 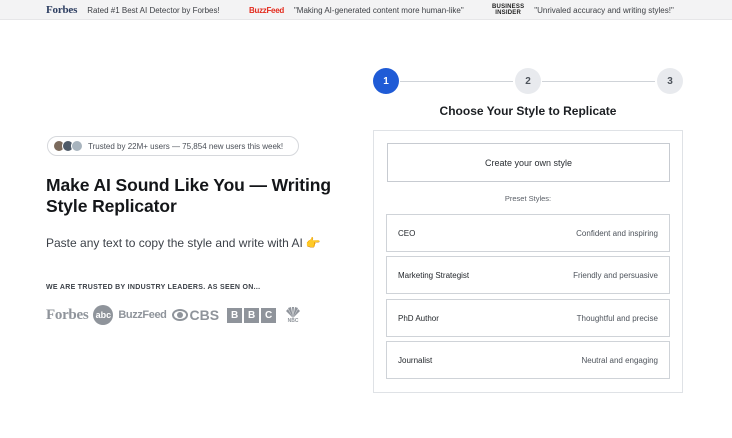 What do you see at coordinates (528, 162) in the screenshot?
I see `create-own-style-button: Create your own style` at bounding box center [528, 162].